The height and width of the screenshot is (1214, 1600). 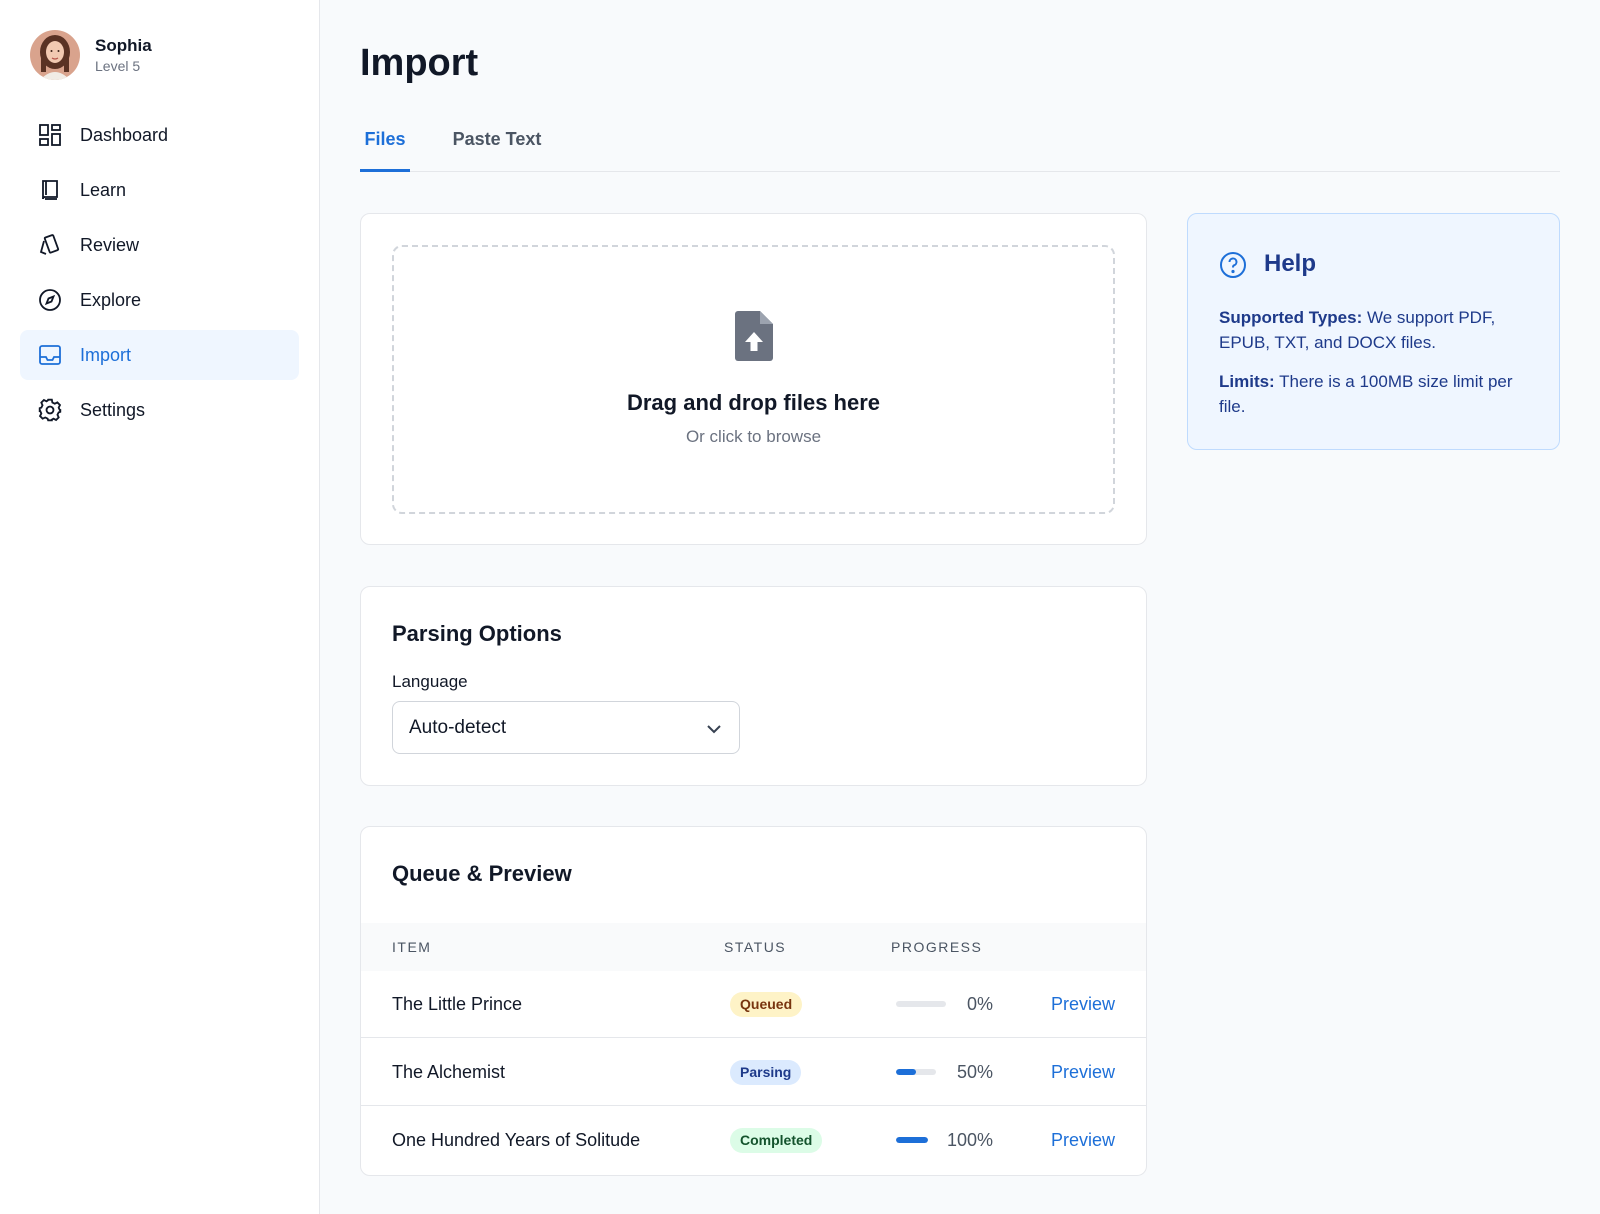 I want to click on language-label: Language, so click(x=430, y=681).